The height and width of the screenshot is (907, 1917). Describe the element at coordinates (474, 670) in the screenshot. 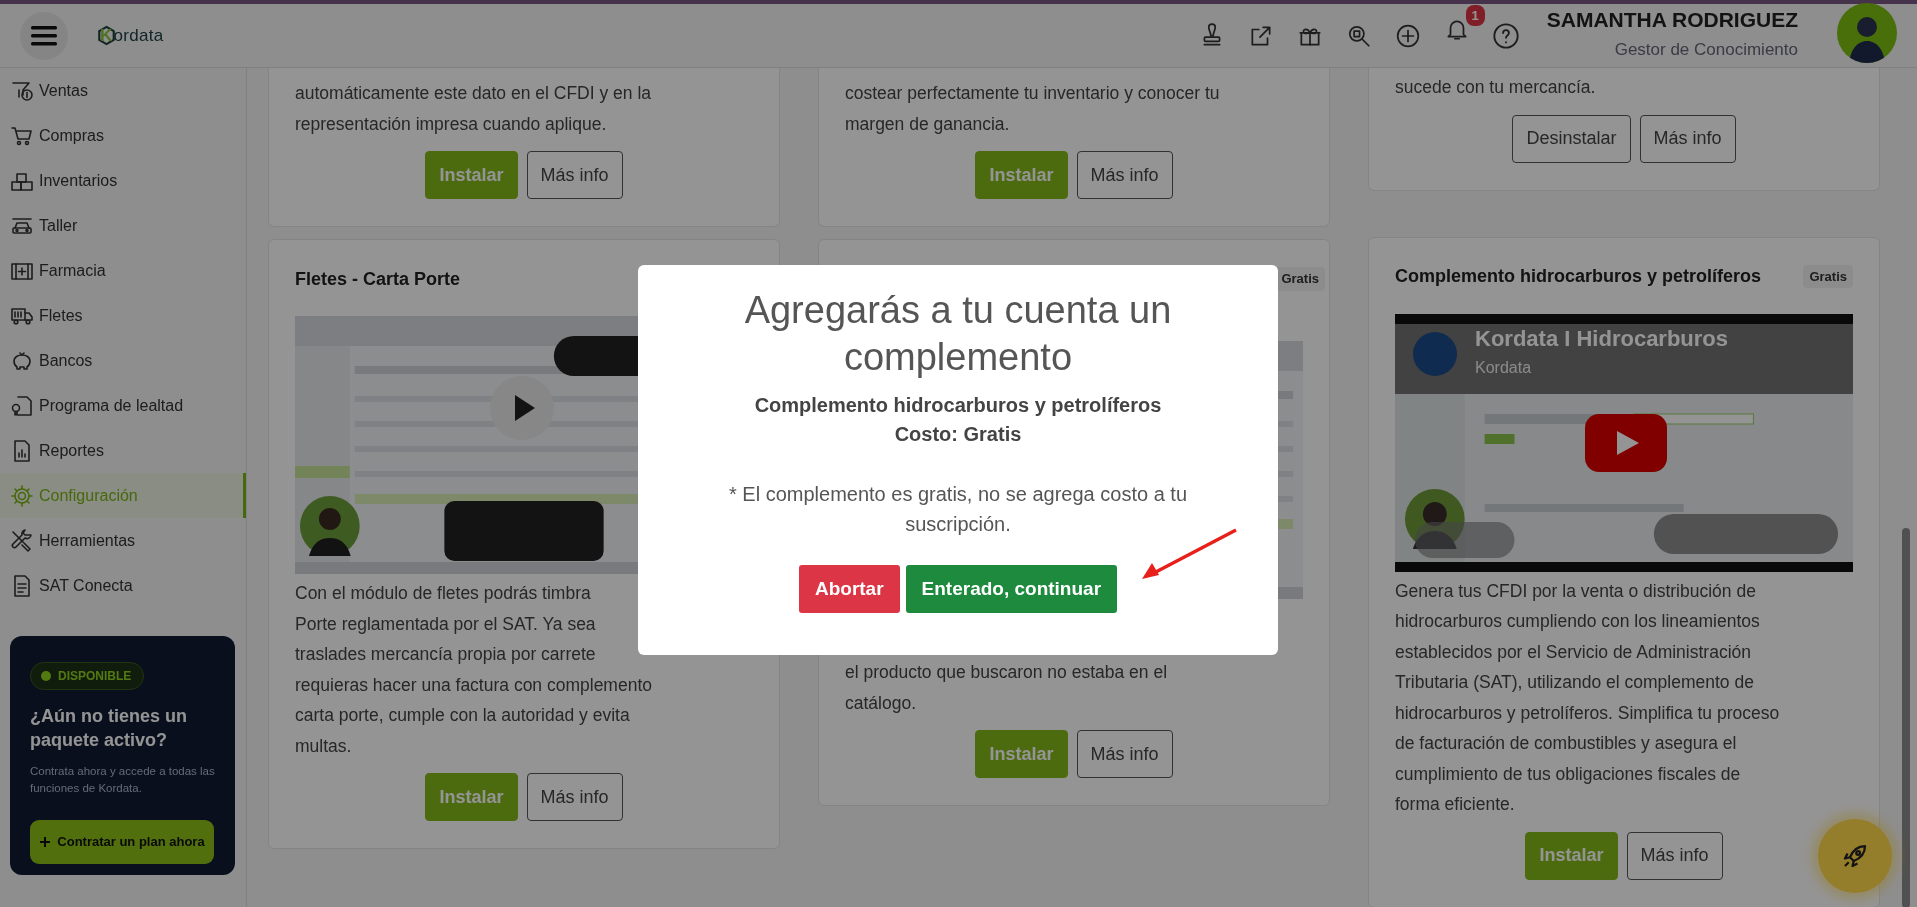

I see `description-text: Con el módulo de fletes podrás timbra Porte reglamentada por el SAT. Ya sea traslades mercancía propia por carrete requieras hacer una factura con complemento carta porte, cumple con la autoridad y evita multas.` at that location.